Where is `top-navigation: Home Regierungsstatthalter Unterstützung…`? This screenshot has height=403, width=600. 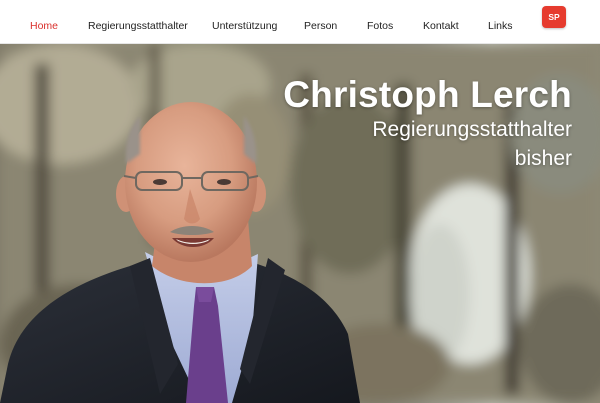
top-navigation: Home Regierungsstatthalter Unterstützung… is located at coordinates (300, 22).